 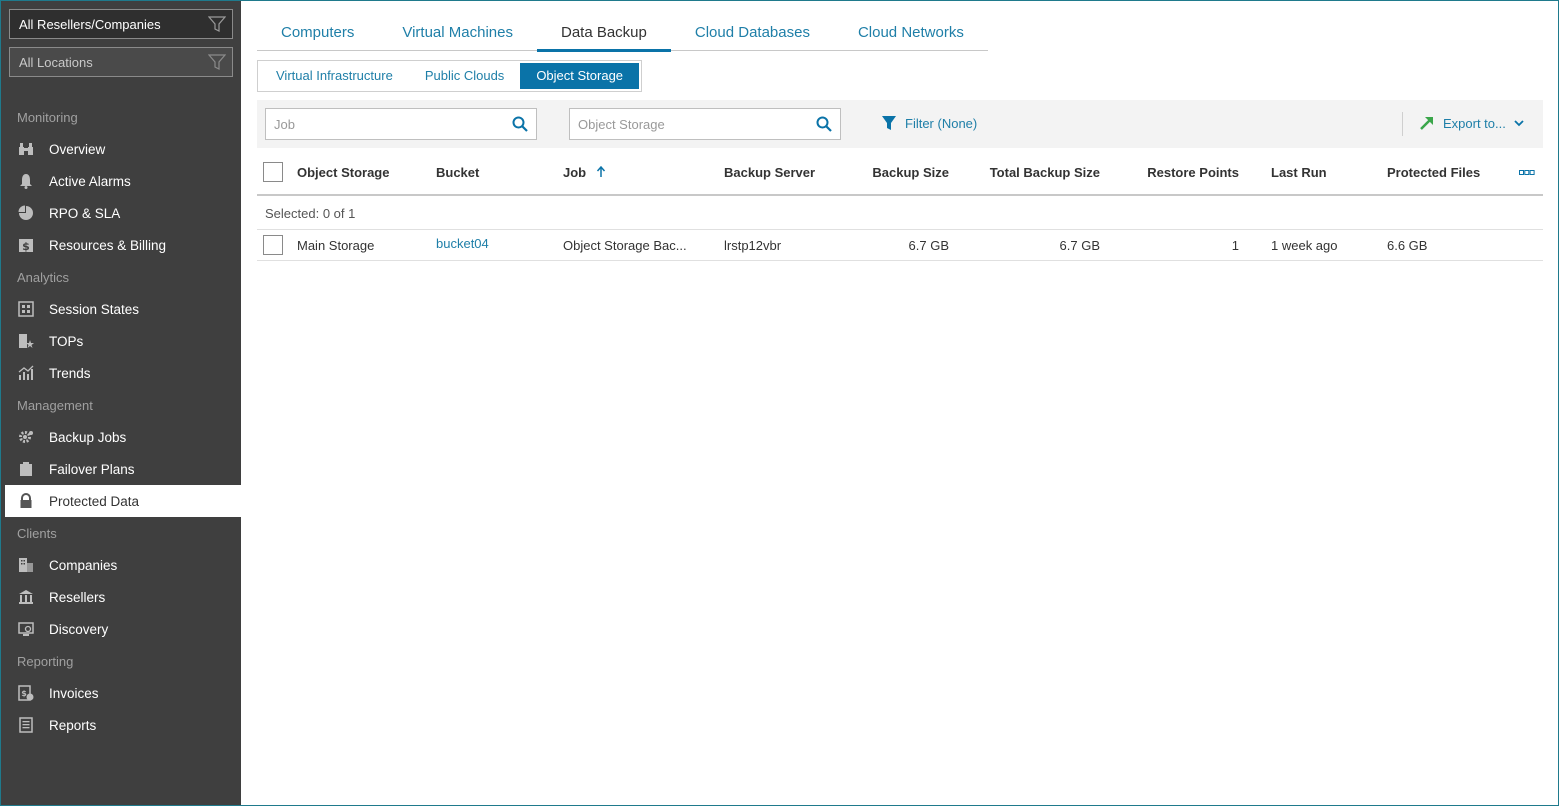 What do you see at coordinates (334, 76) in the screenshot?
I see `subtab-virtual-infrastructure: Virtual Infrastructure` at bounding box center [334, 76].